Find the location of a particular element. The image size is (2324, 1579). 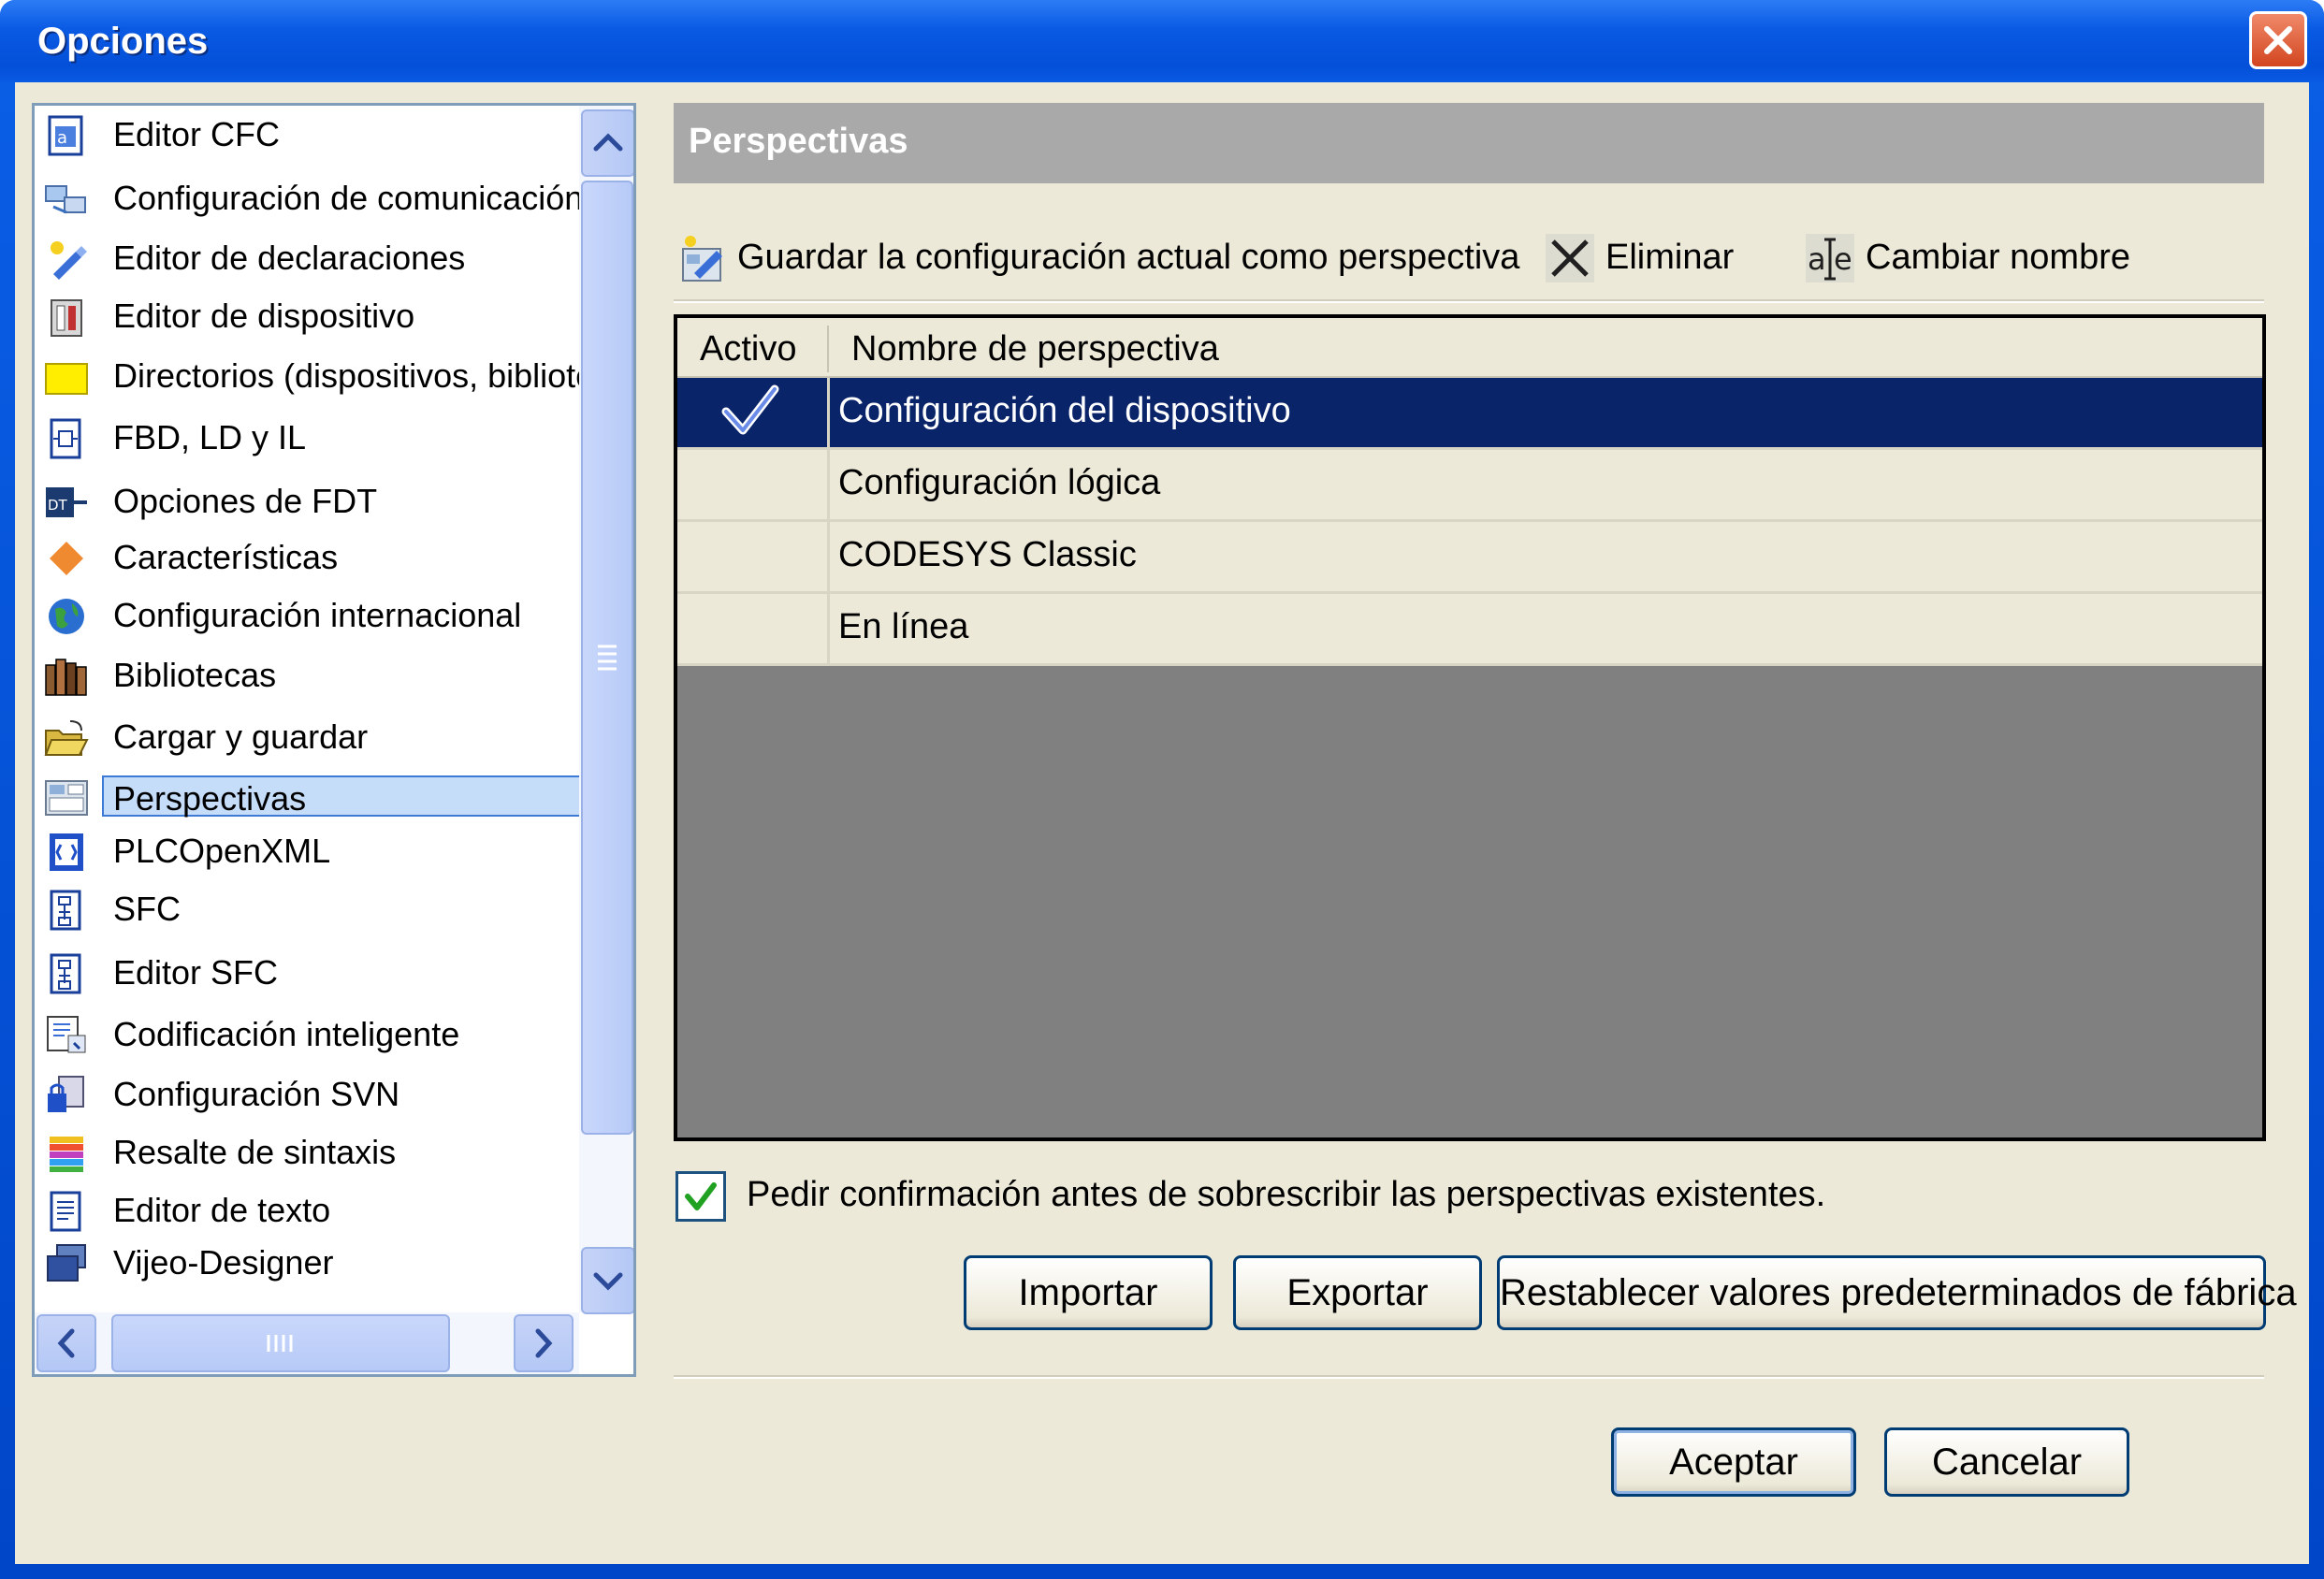

column-divider is located at coordinates (828, 349).